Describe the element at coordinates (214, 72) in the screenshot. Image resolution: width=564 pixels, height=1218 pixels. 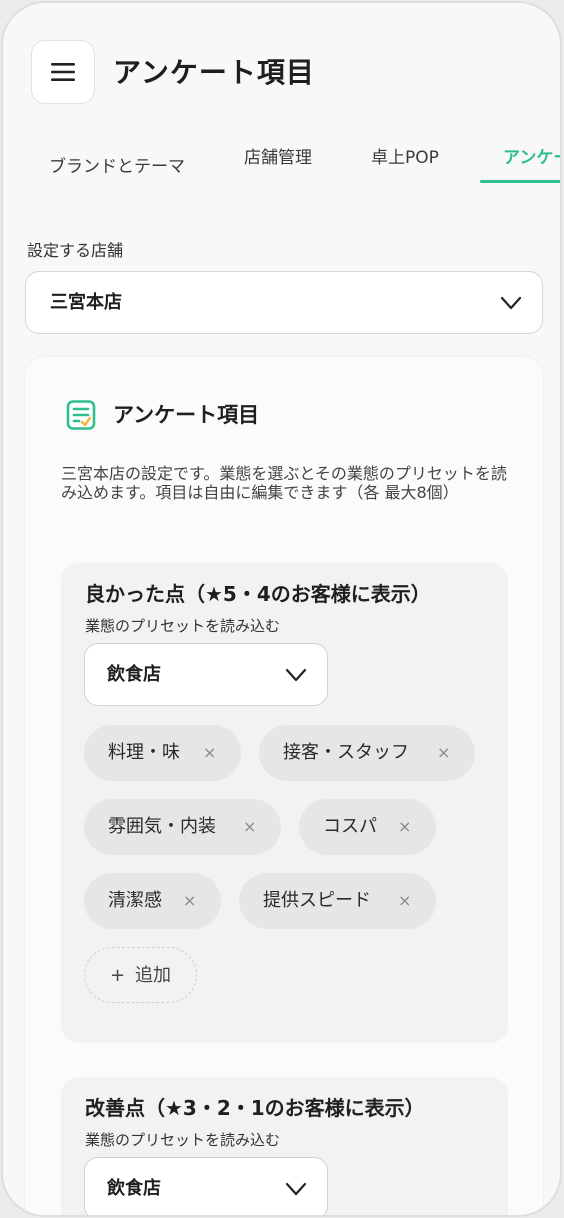
I see `page-title: アンケート項目` at that location.